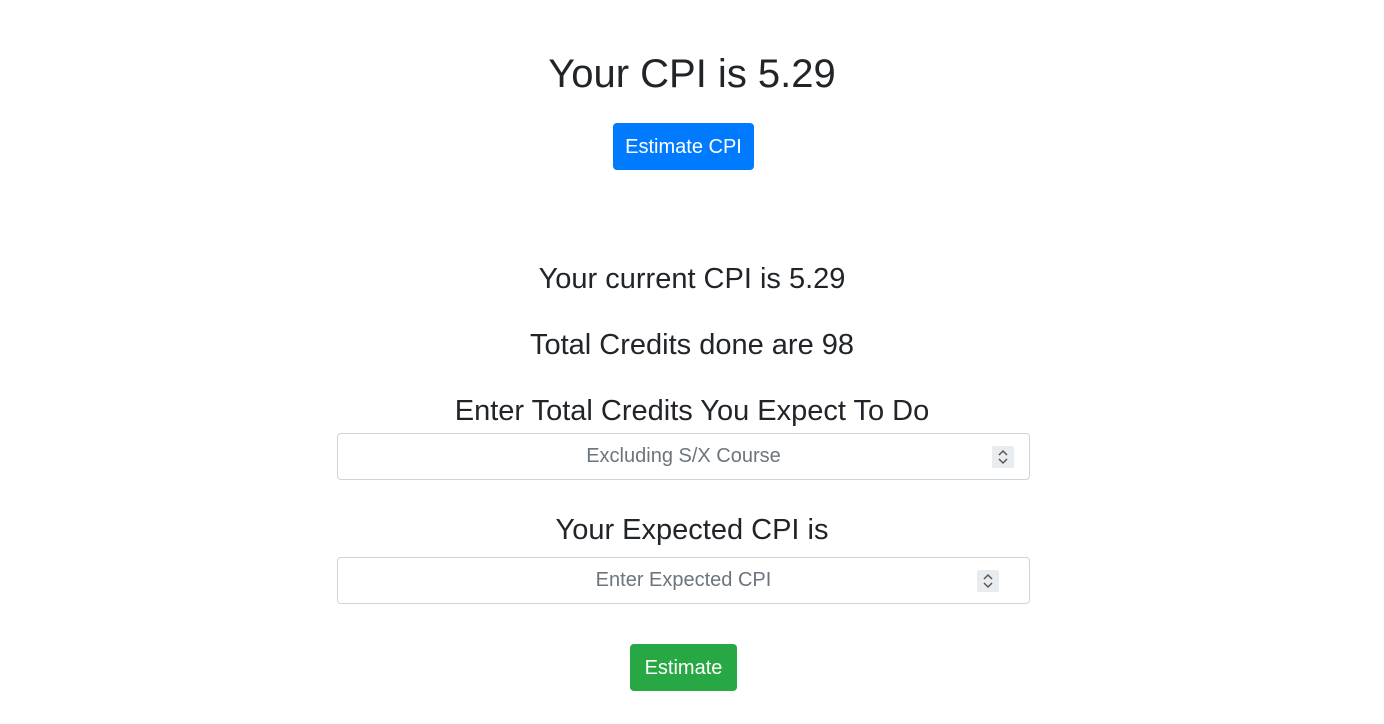 This screenshot has height=724, width=1384. I want to click on total-credits-input, so click(683, 456).